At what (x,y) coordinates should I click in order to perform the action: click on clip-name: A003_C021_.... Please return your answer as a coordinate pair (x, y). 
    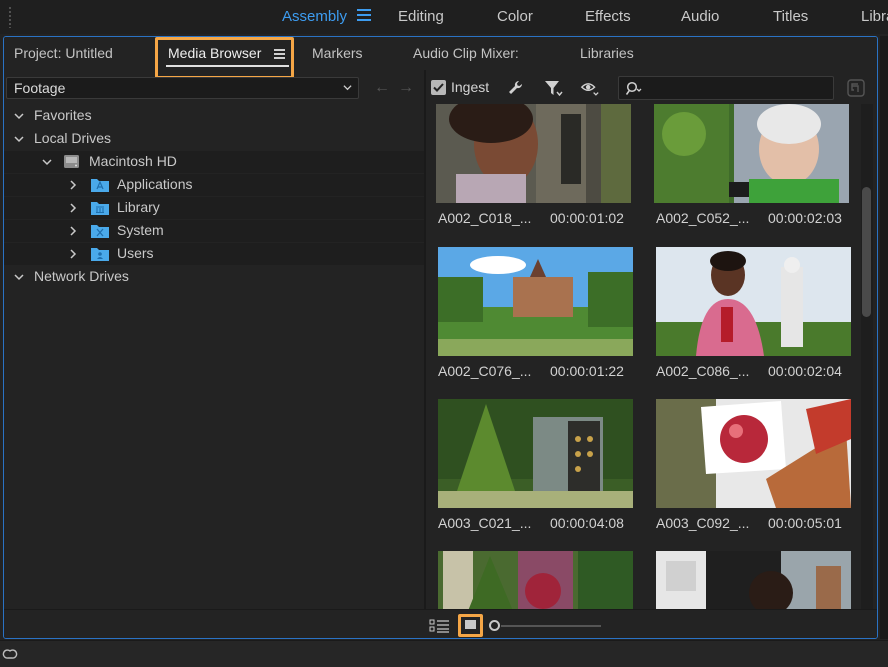
    Looking at the image, I should click on (485, 523).